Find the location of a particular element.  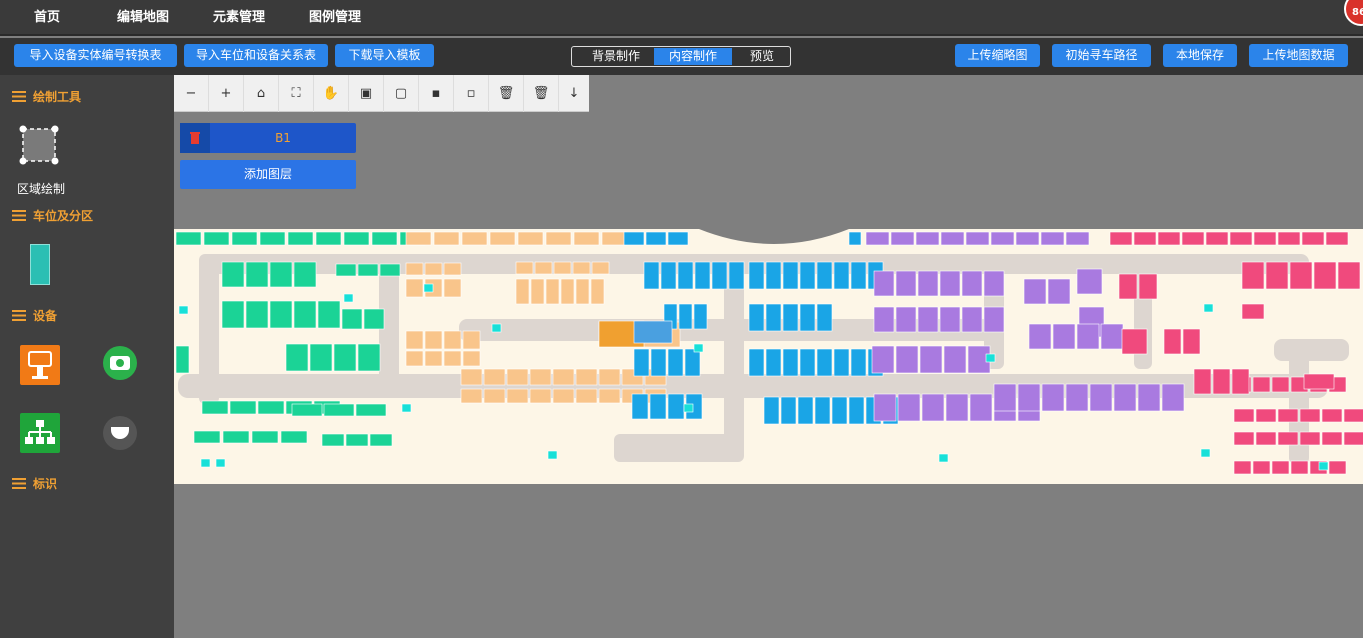

camera-green-icon is located at coordinates (120, 363).